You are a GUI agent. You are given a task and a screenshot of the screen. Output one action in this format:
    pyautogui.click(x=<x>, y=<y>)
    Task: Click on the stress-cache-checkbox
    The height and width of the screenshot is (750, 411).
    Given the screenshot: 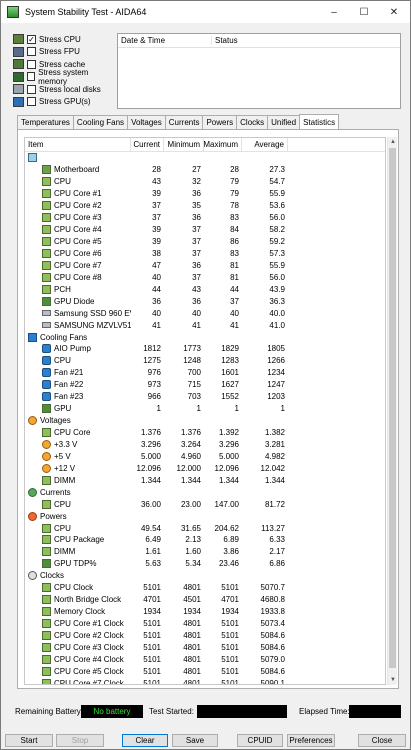 What is the action you would take?
    pyautogui.click(x=31, y=64)
    